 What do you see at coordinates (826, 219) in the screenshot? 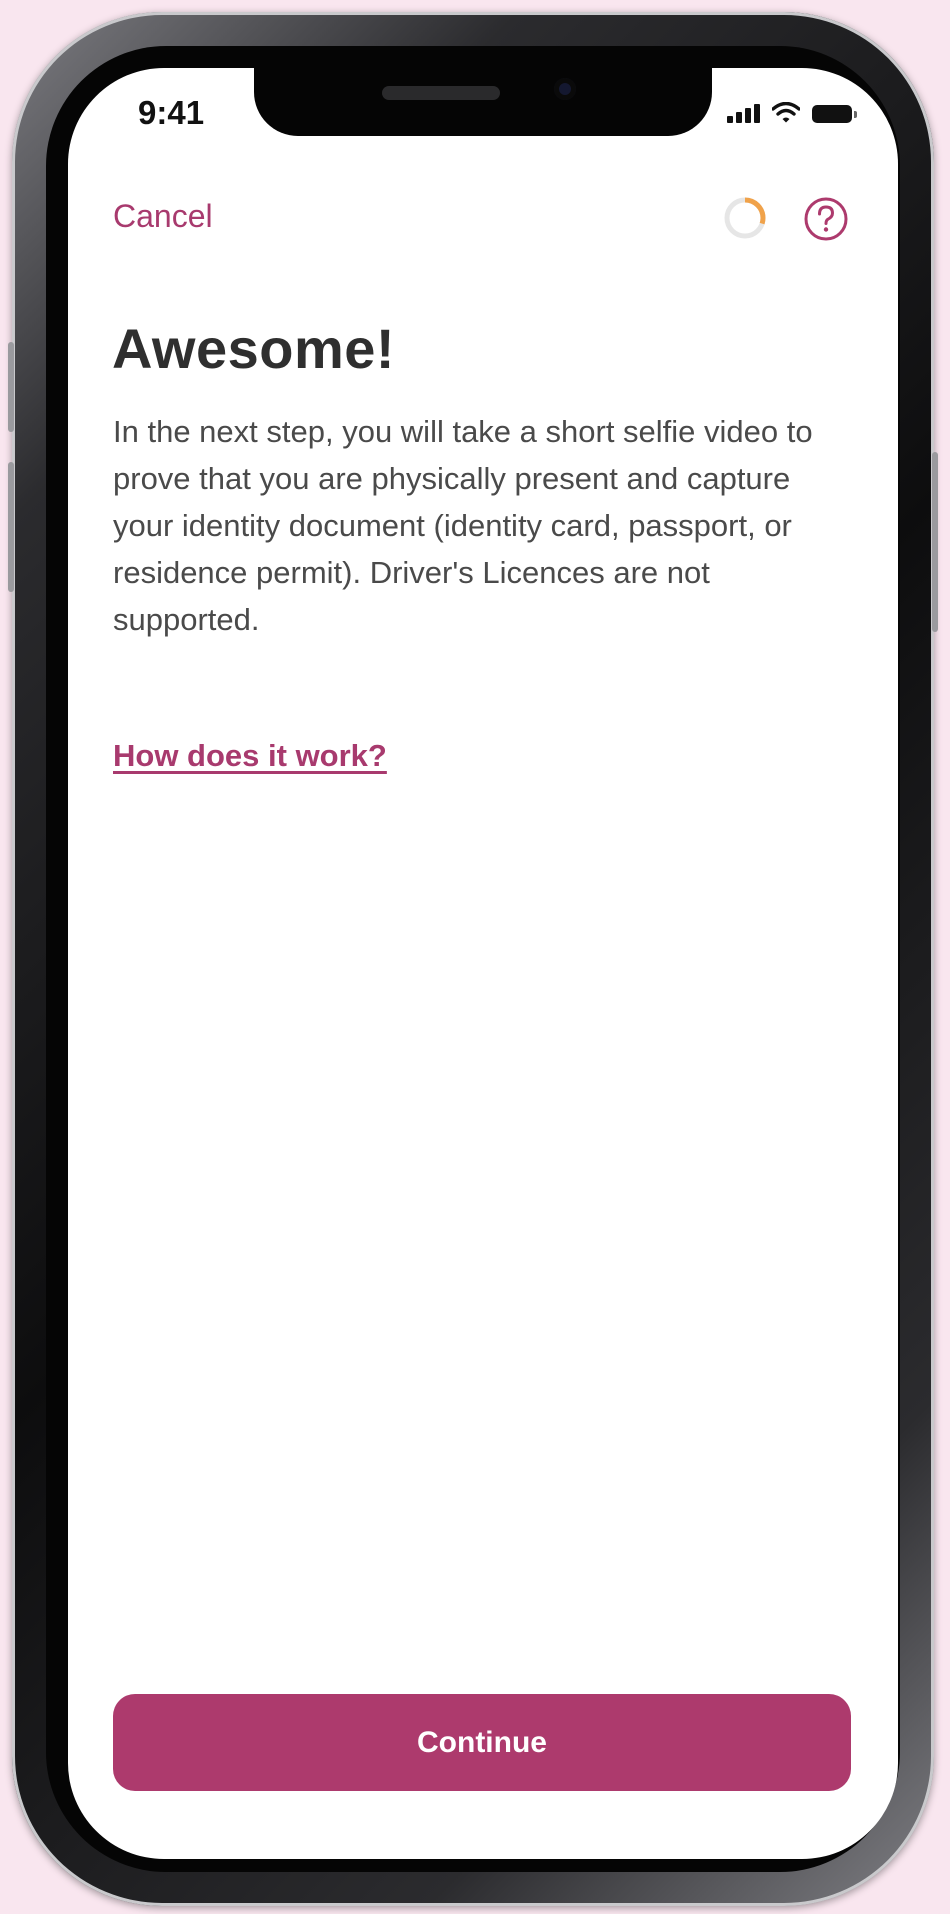
I see `question-mark-circle-icon` at bounding box center [826, 219].